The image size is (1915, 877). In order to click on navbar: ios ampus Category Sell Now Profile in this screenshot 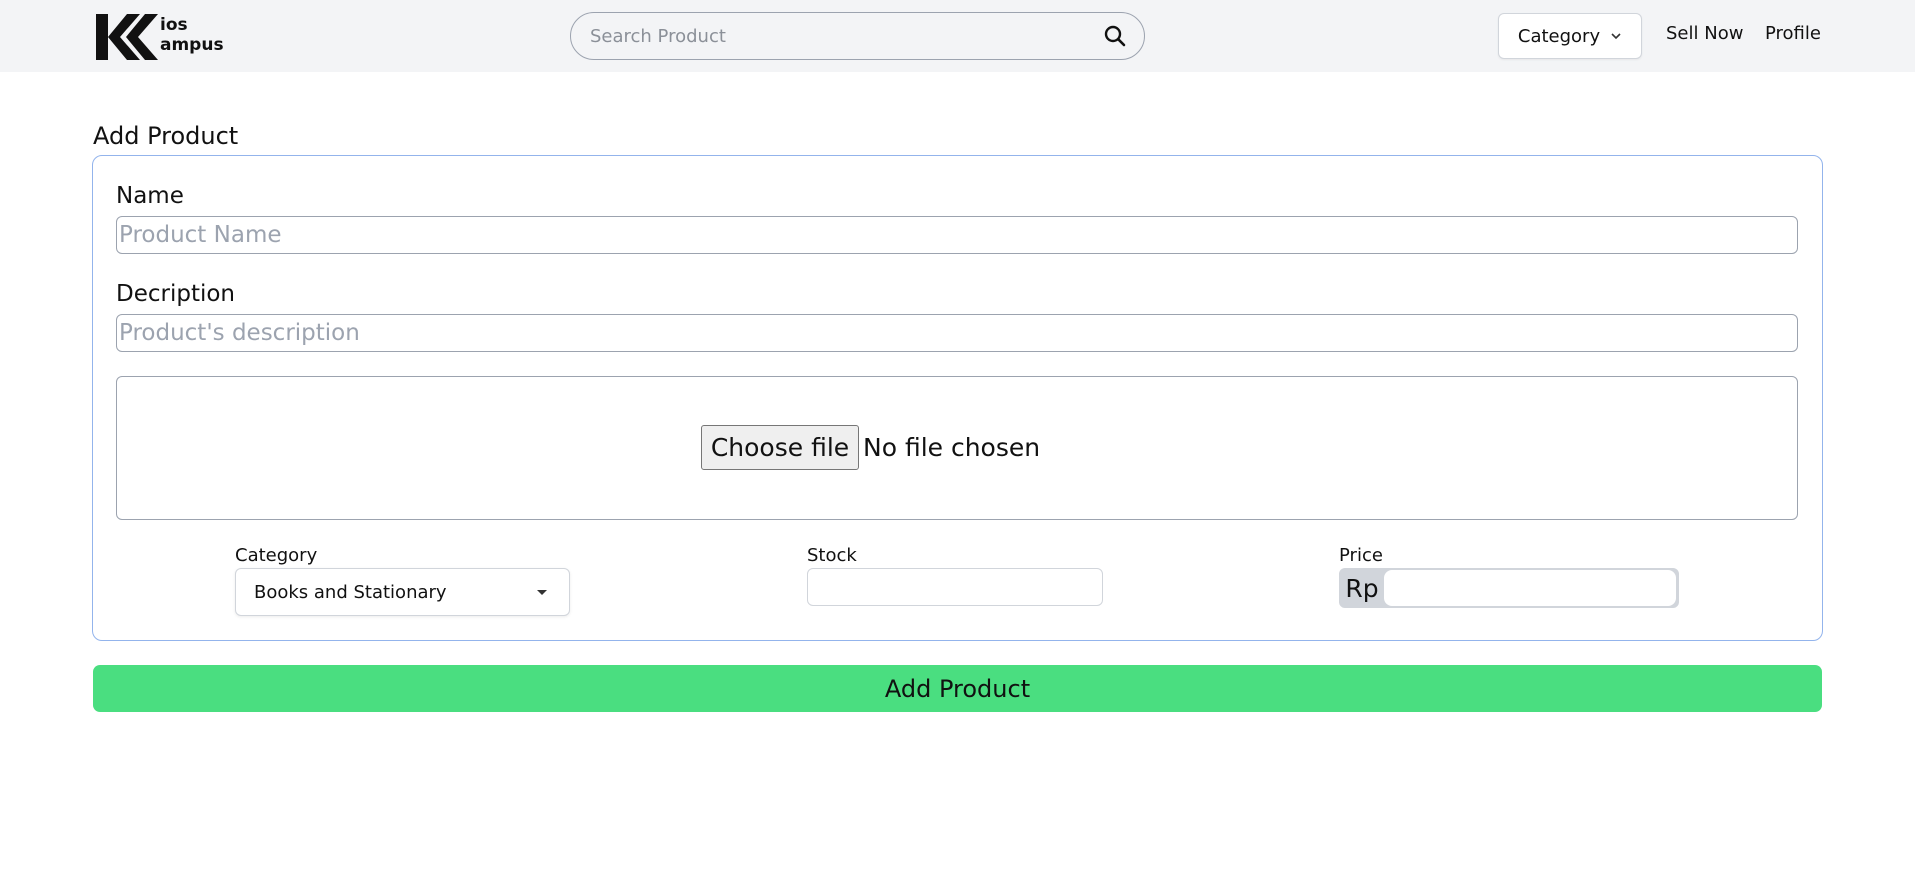, I will do `click(957, 36)`.